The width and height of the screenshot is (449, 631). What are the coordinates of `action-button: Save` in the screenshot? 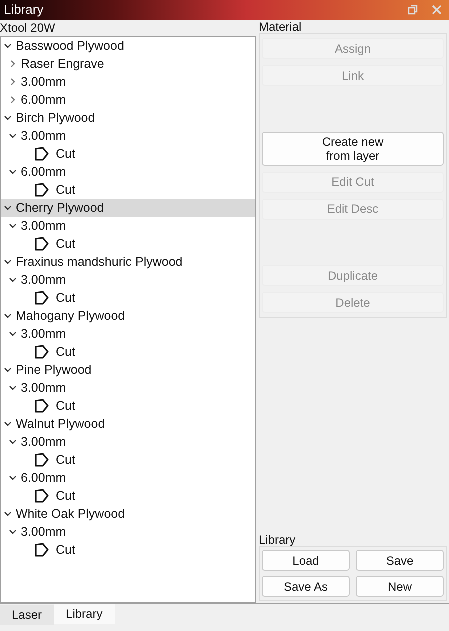 It's located at (400, 560).